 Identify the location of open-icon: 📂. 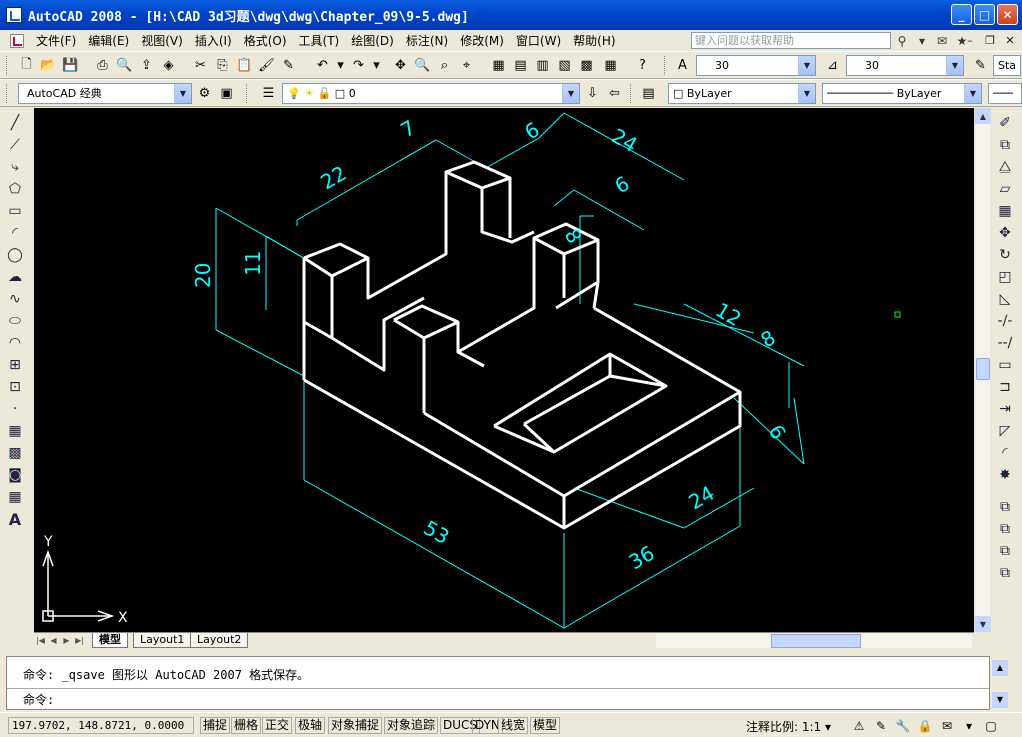
(48, 65).